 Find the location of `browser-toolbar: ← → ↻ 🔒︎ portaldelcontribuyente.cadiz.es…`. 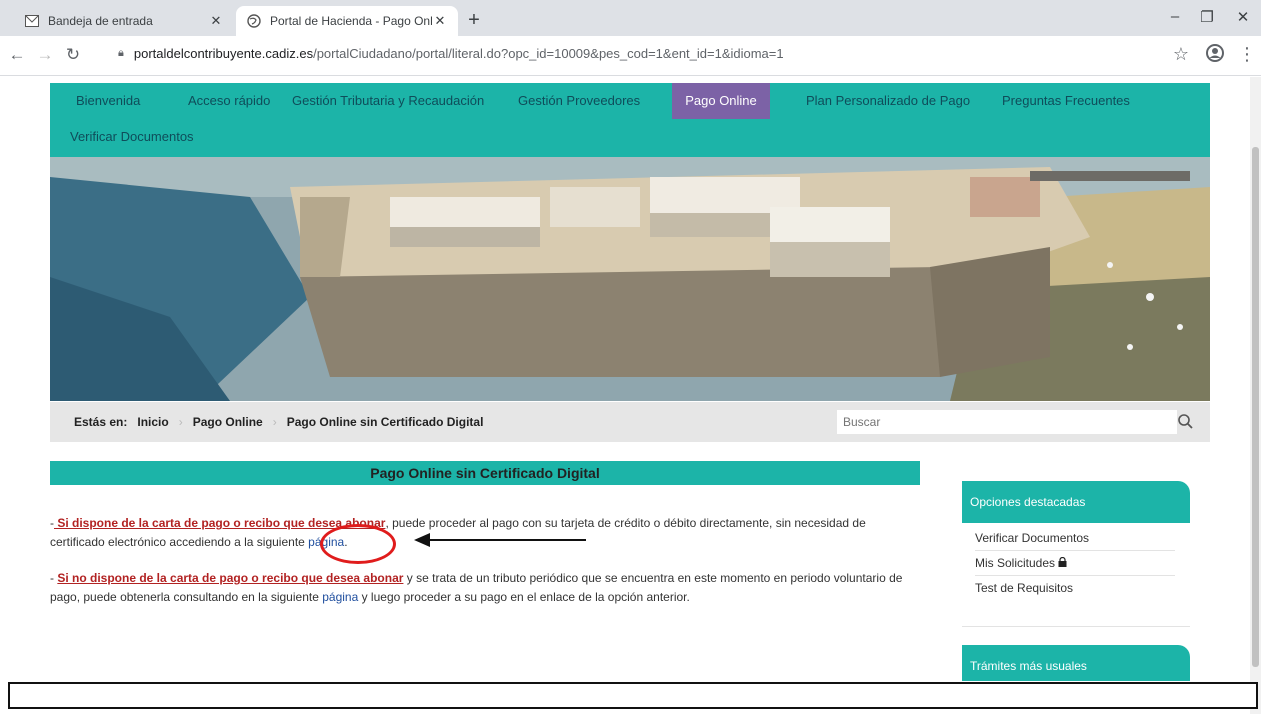

browser-toolbar: ← → ↻ 🔒︎ portaldelcontribuyente.cadiz.es… is located at coordinates (630, 56).